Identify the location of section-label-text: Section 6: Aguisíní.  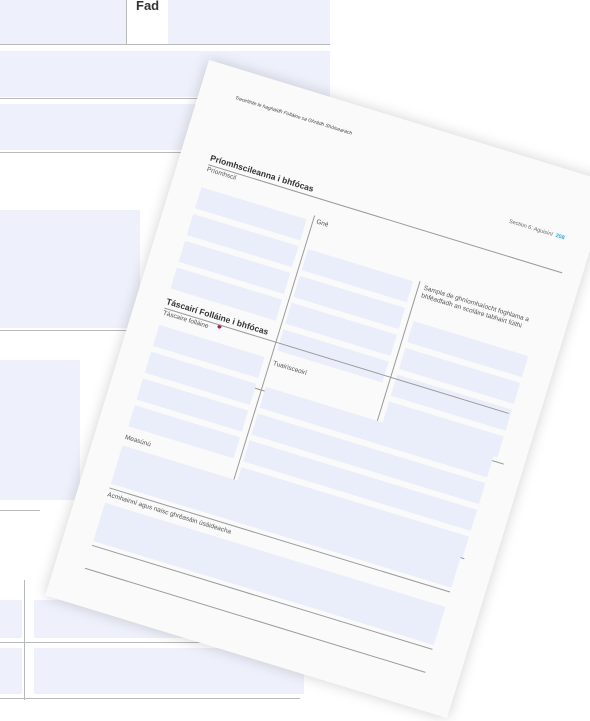
(531, 228).